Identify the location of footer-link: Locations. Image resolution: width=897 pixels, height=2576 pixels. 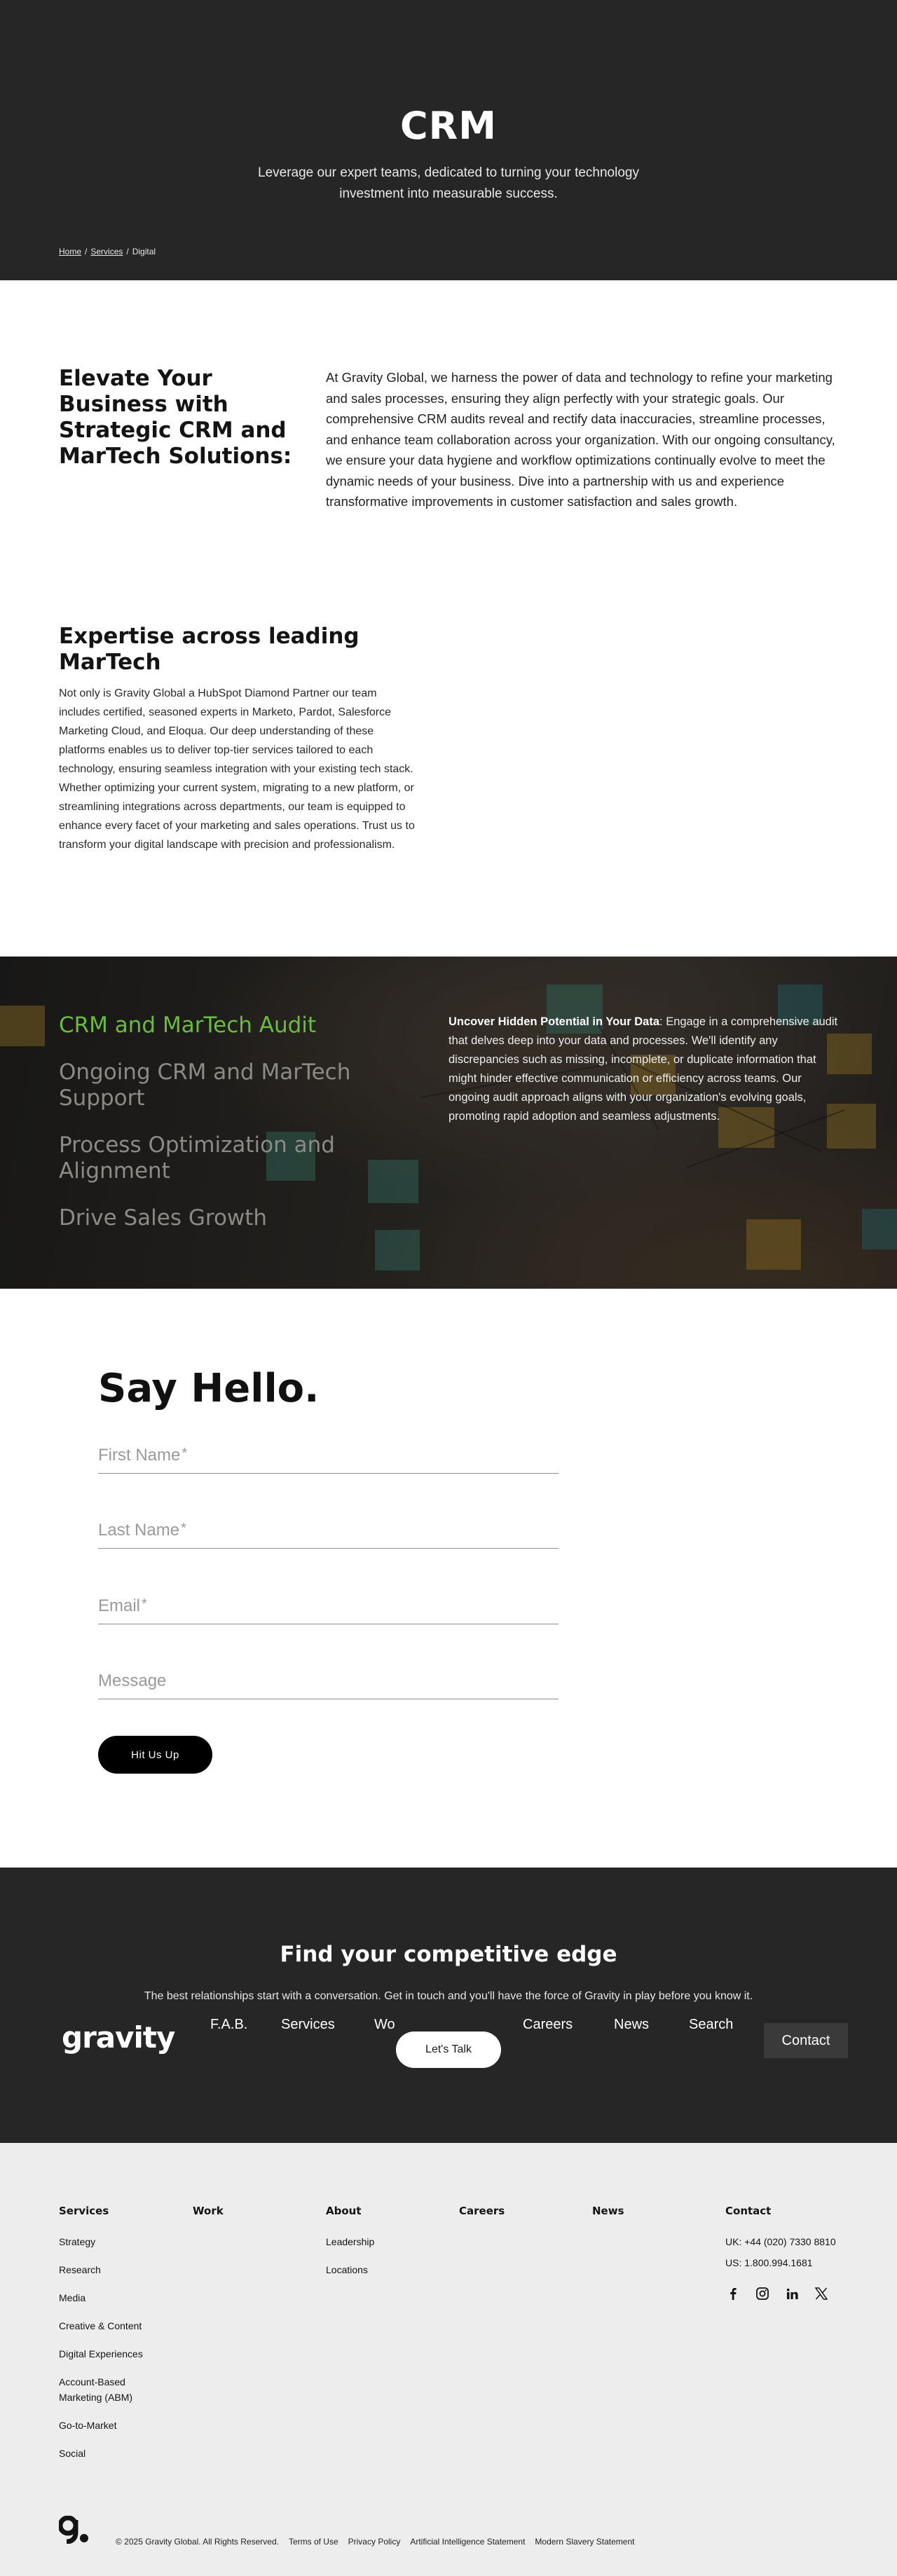
(350, 2270).